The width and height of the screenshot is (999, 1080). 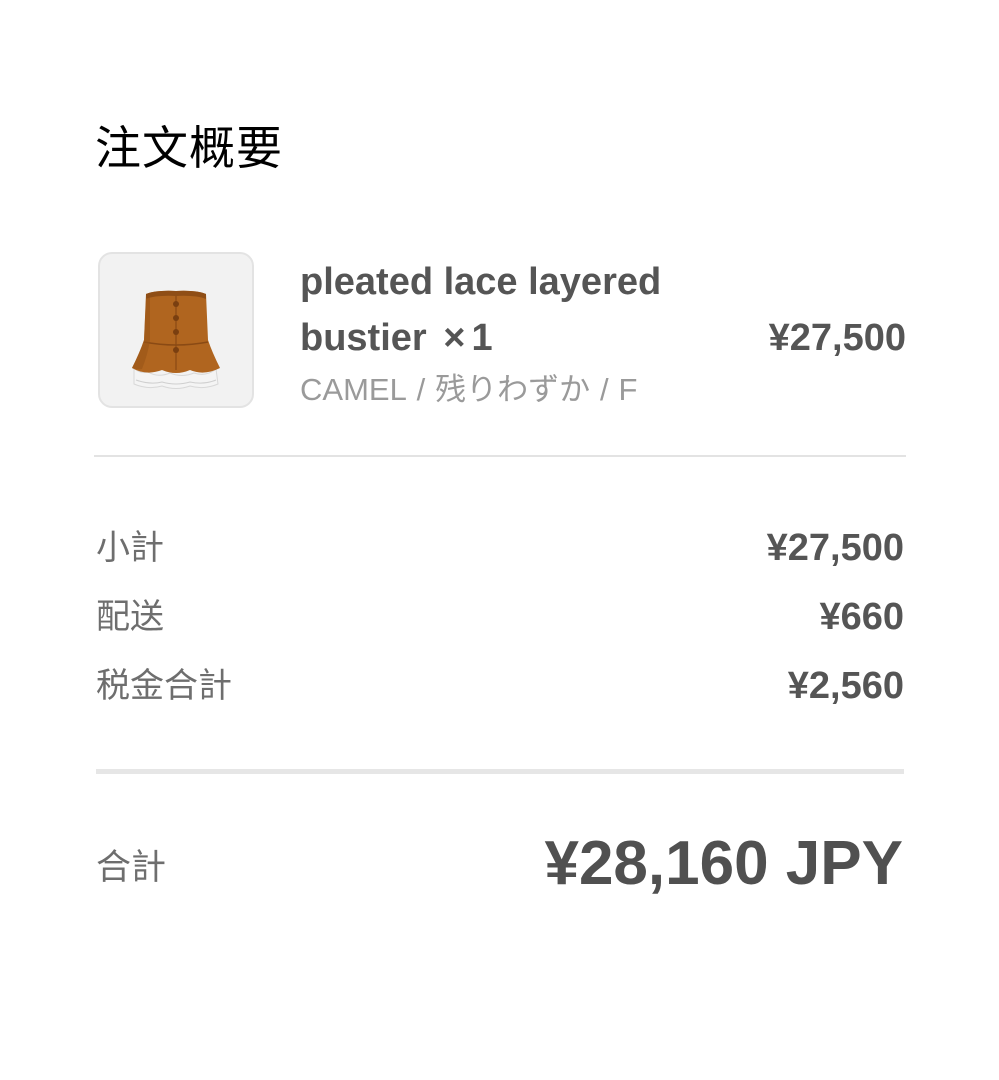 I want to click on subtotal-row: 小計 ¥27,500, so click(x=500, y=548).